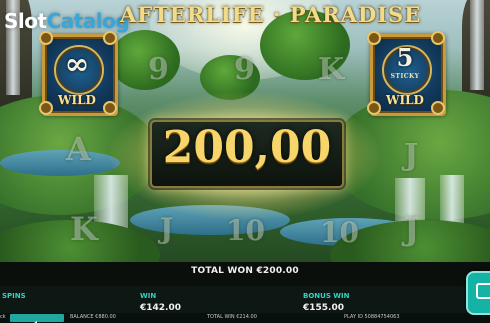 The width and height of the screenshot is (490, 323). I want to click on tree, so click(145, 60).